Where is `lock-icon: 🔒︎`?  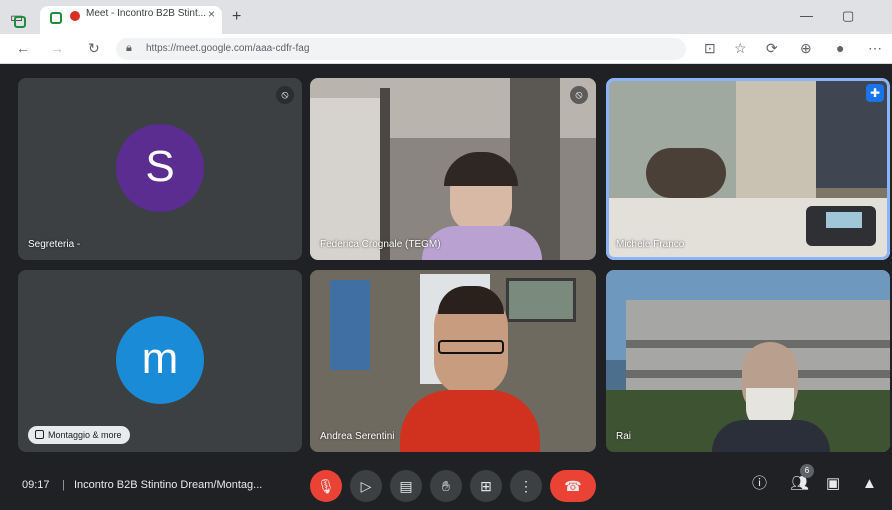
lock-icon: 🔒︎ is located at coordinates (129, 48).